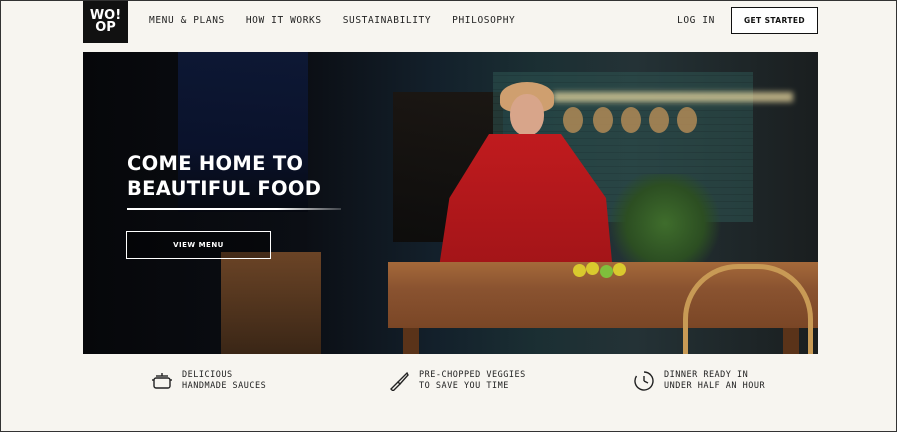 Image resolution: width=897 pixels, height=432 pixels. I want to click on knife-icon, so click(399, 381).